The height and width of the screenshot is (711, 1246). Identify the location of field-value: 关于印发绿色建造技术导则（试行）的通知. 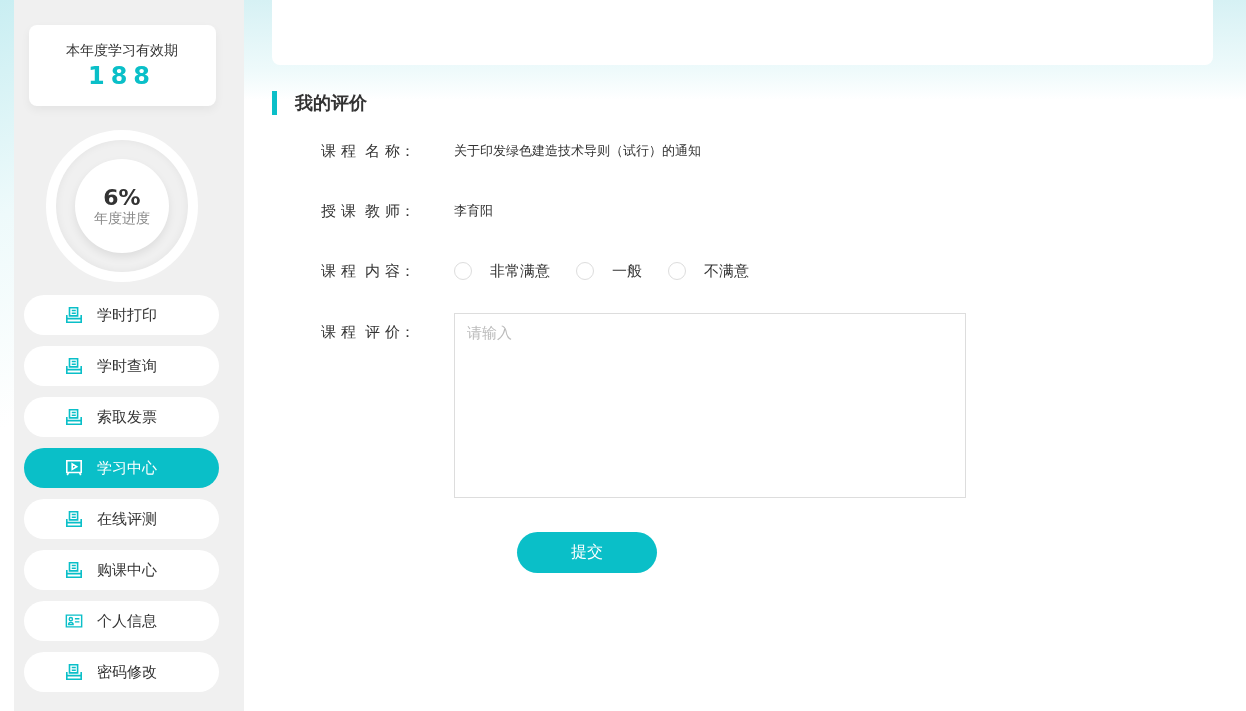
(577, 151).